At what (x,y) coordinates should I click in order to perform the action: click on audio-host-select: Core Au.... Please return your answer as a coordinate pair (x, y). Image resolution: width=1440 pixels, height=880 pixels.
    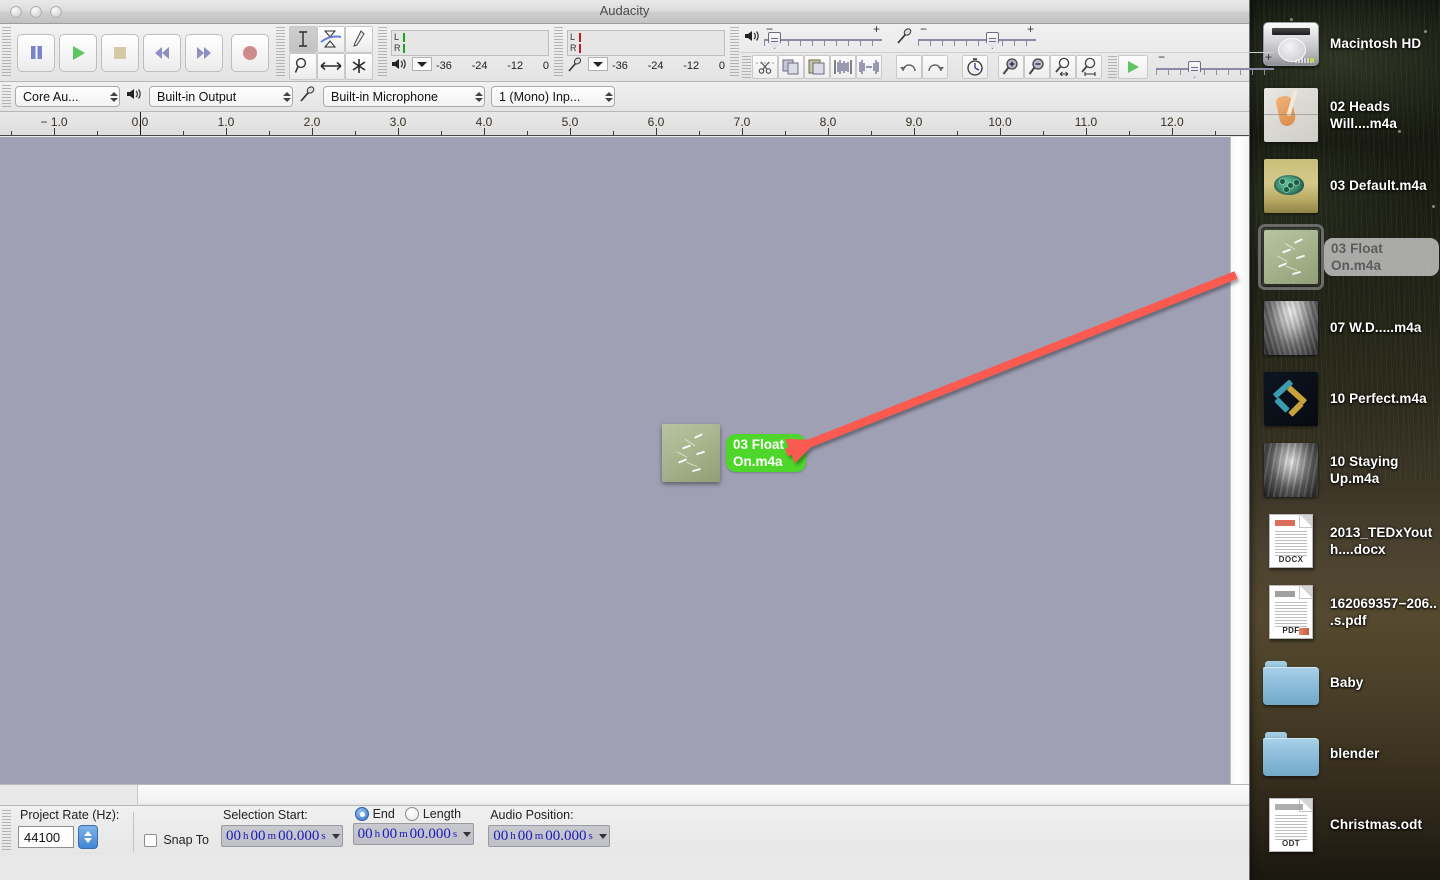
    Looking at the image, I should click on (67, 96).